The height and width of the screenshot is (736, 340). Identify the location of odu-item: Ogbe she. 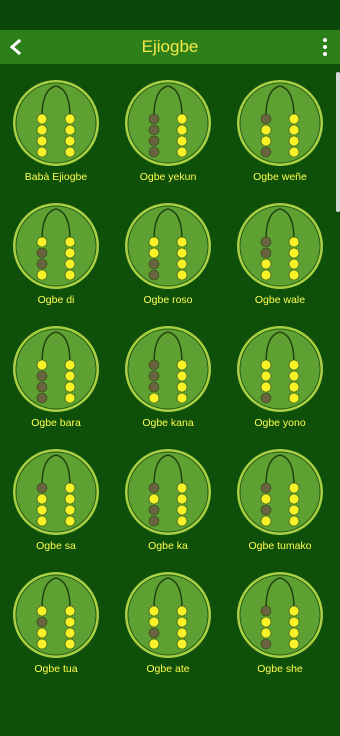
(280, 620).